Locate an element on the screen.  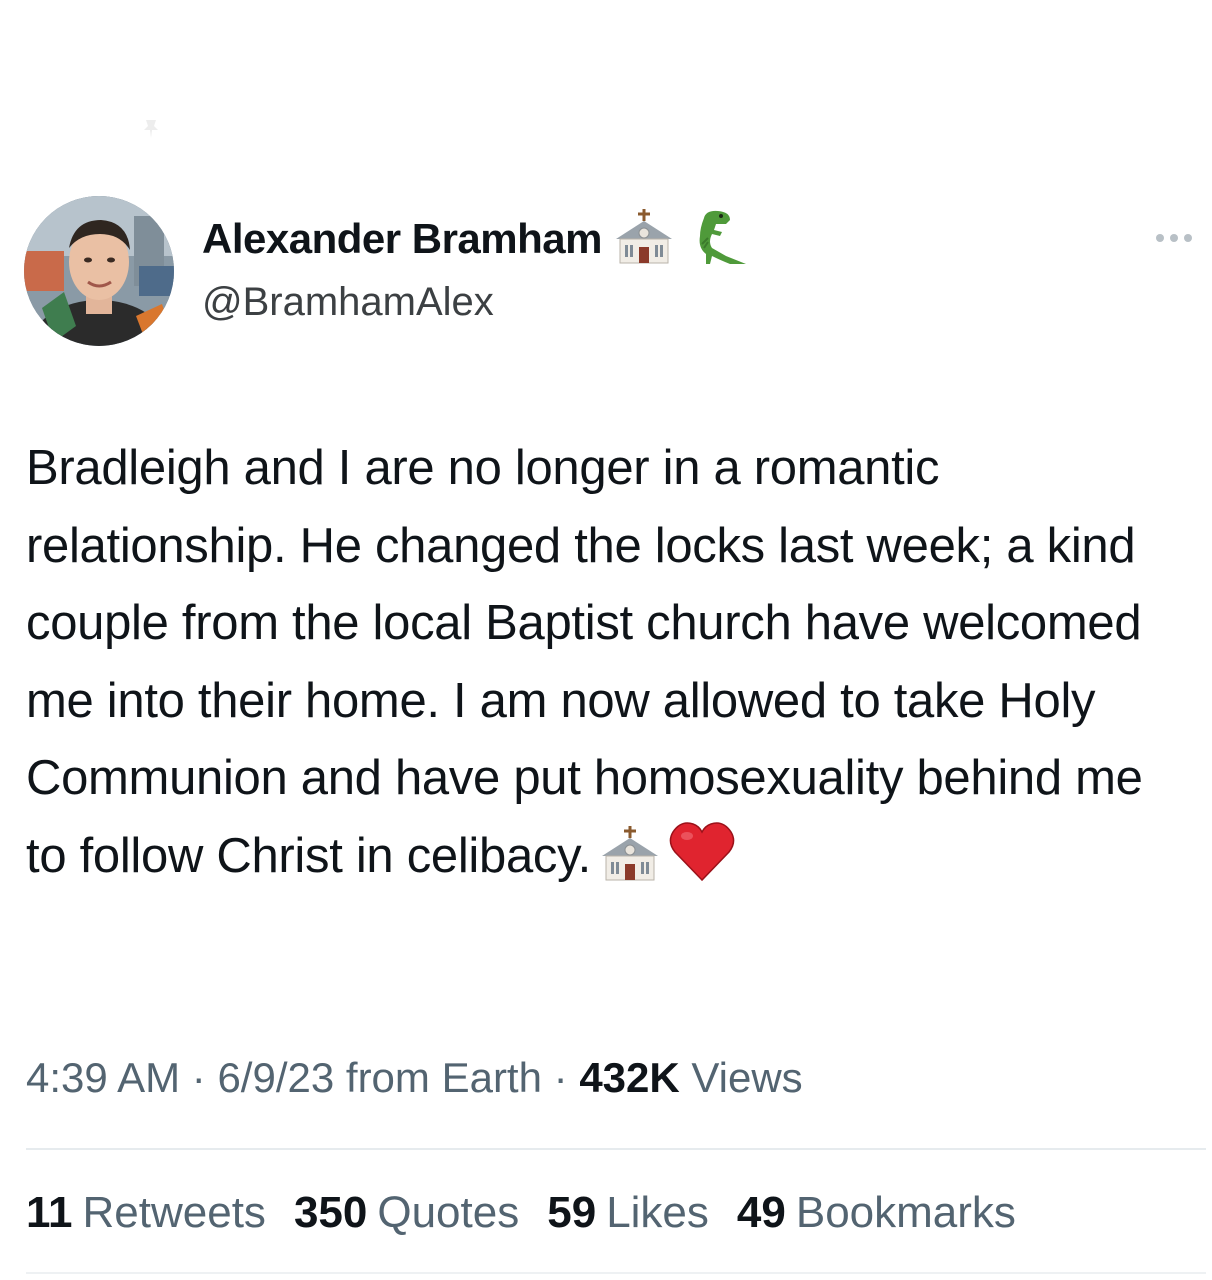
divider is located at coordinates (616, 1149).